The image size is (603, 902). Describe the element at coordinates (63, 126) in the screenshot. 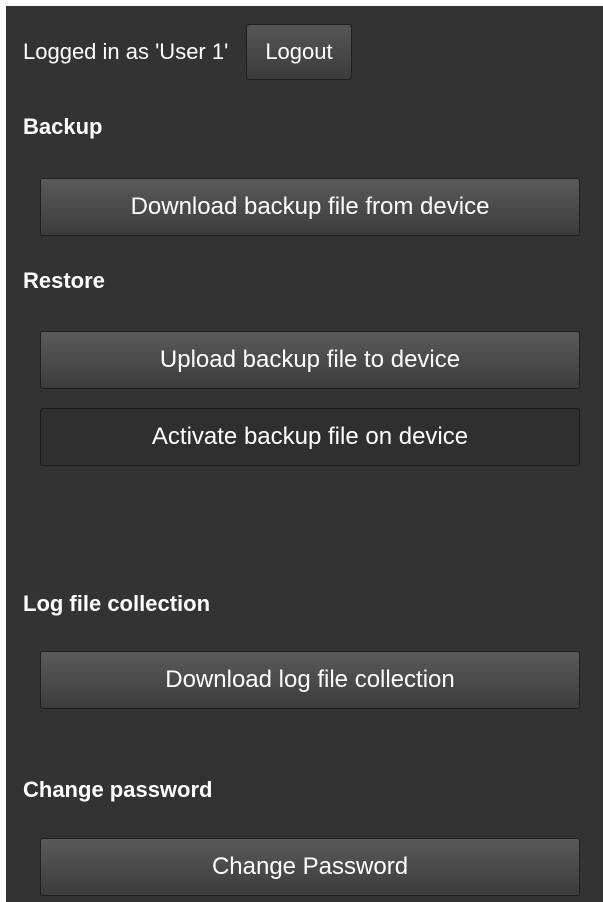

I see `backup-section-title: Backup` at that location.